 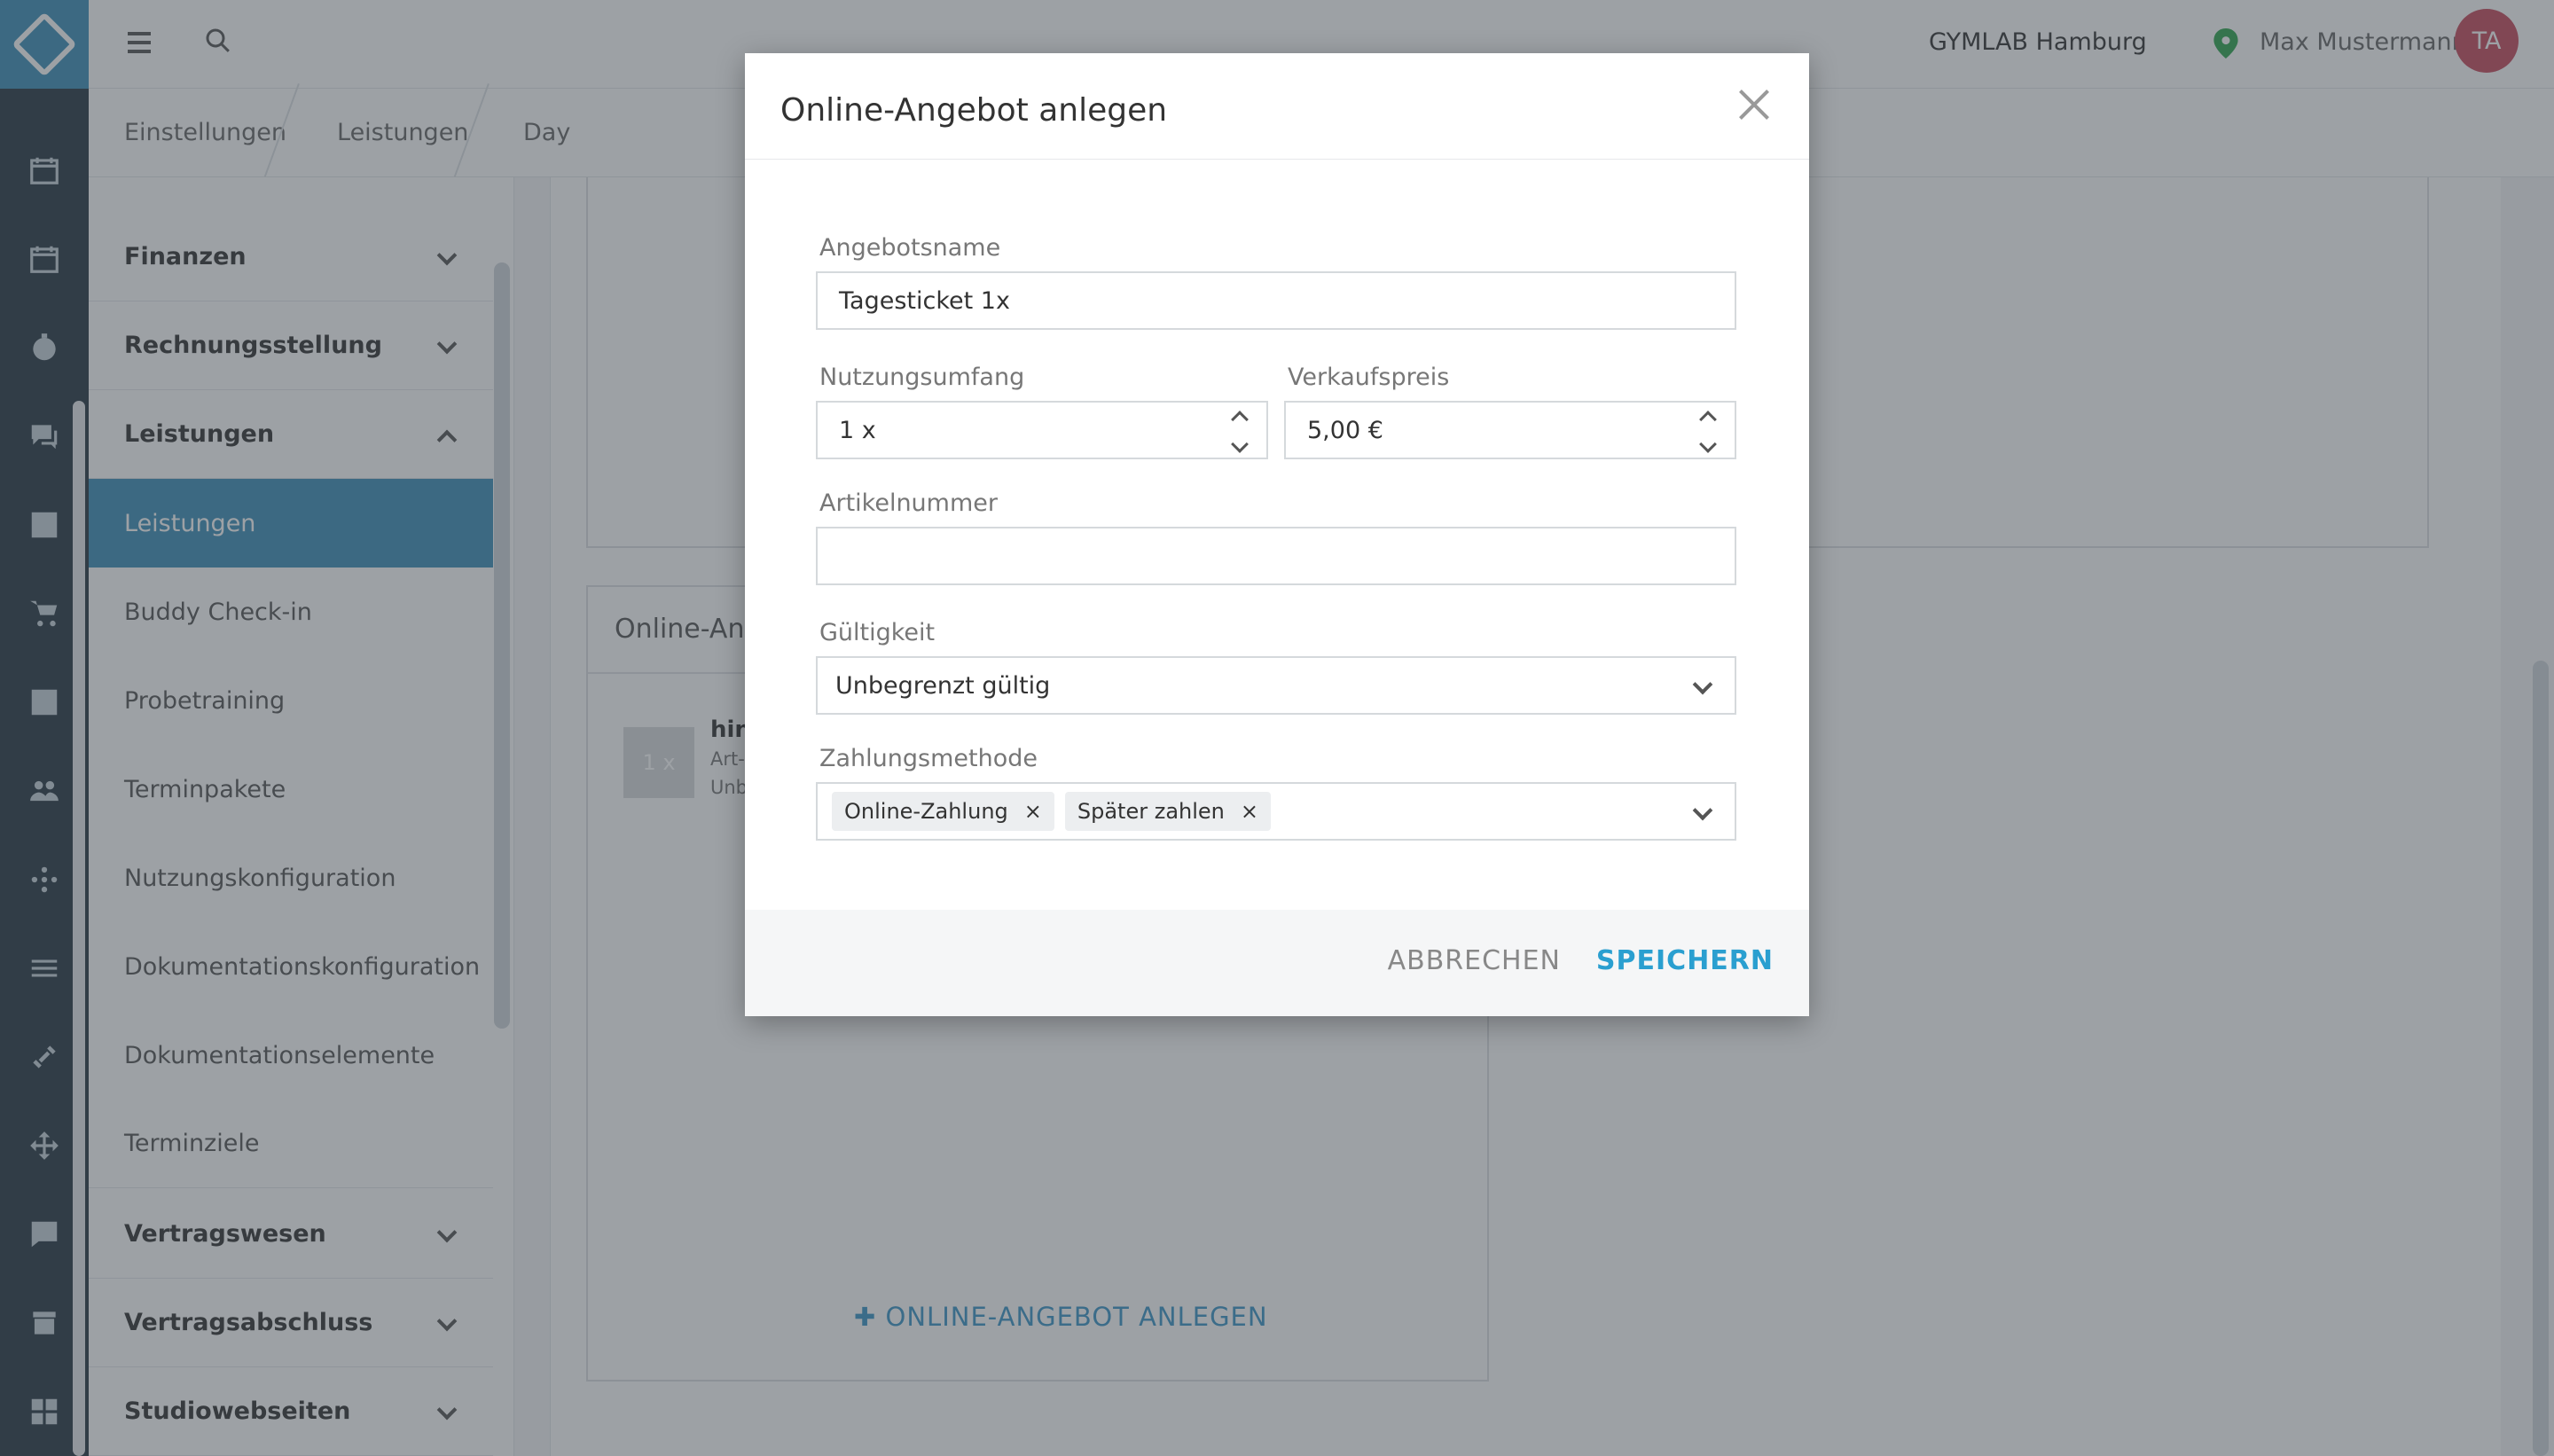 I want to click on payment-chip-online: Online-Zahlung ×, so click(x=943, y=811).